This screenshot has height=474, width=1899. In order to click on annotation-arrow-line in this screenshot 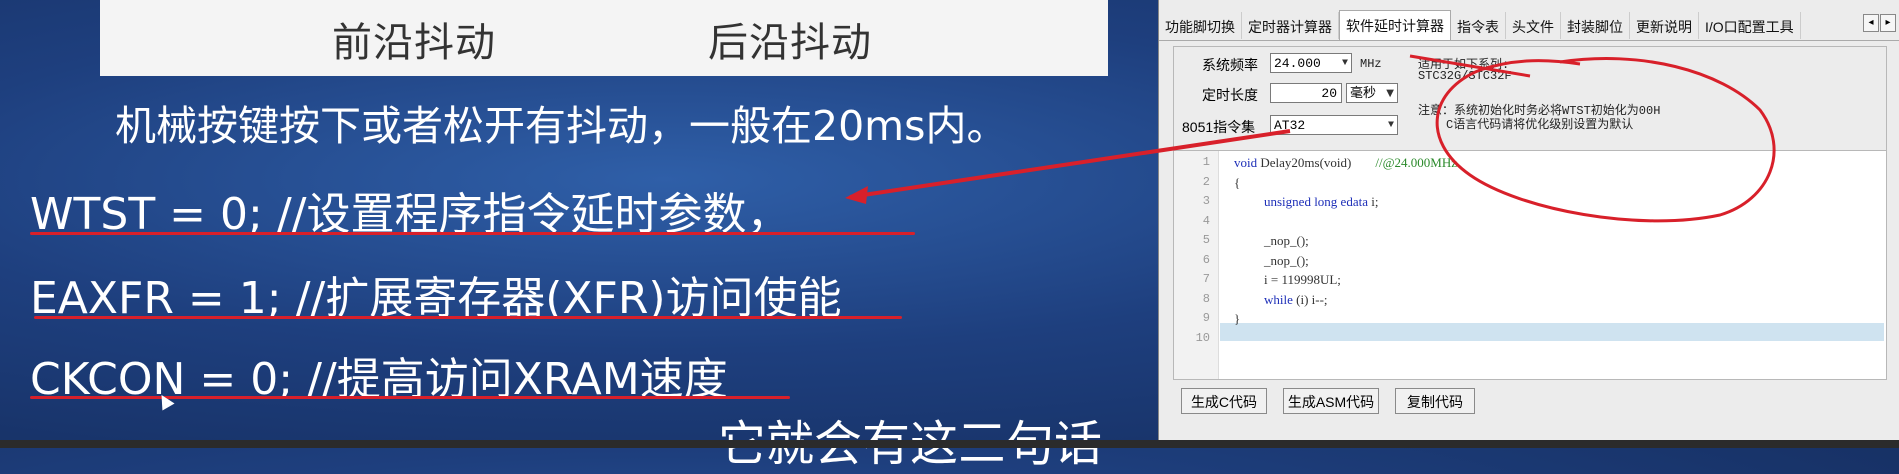, I will do `click(1070, 164)`.